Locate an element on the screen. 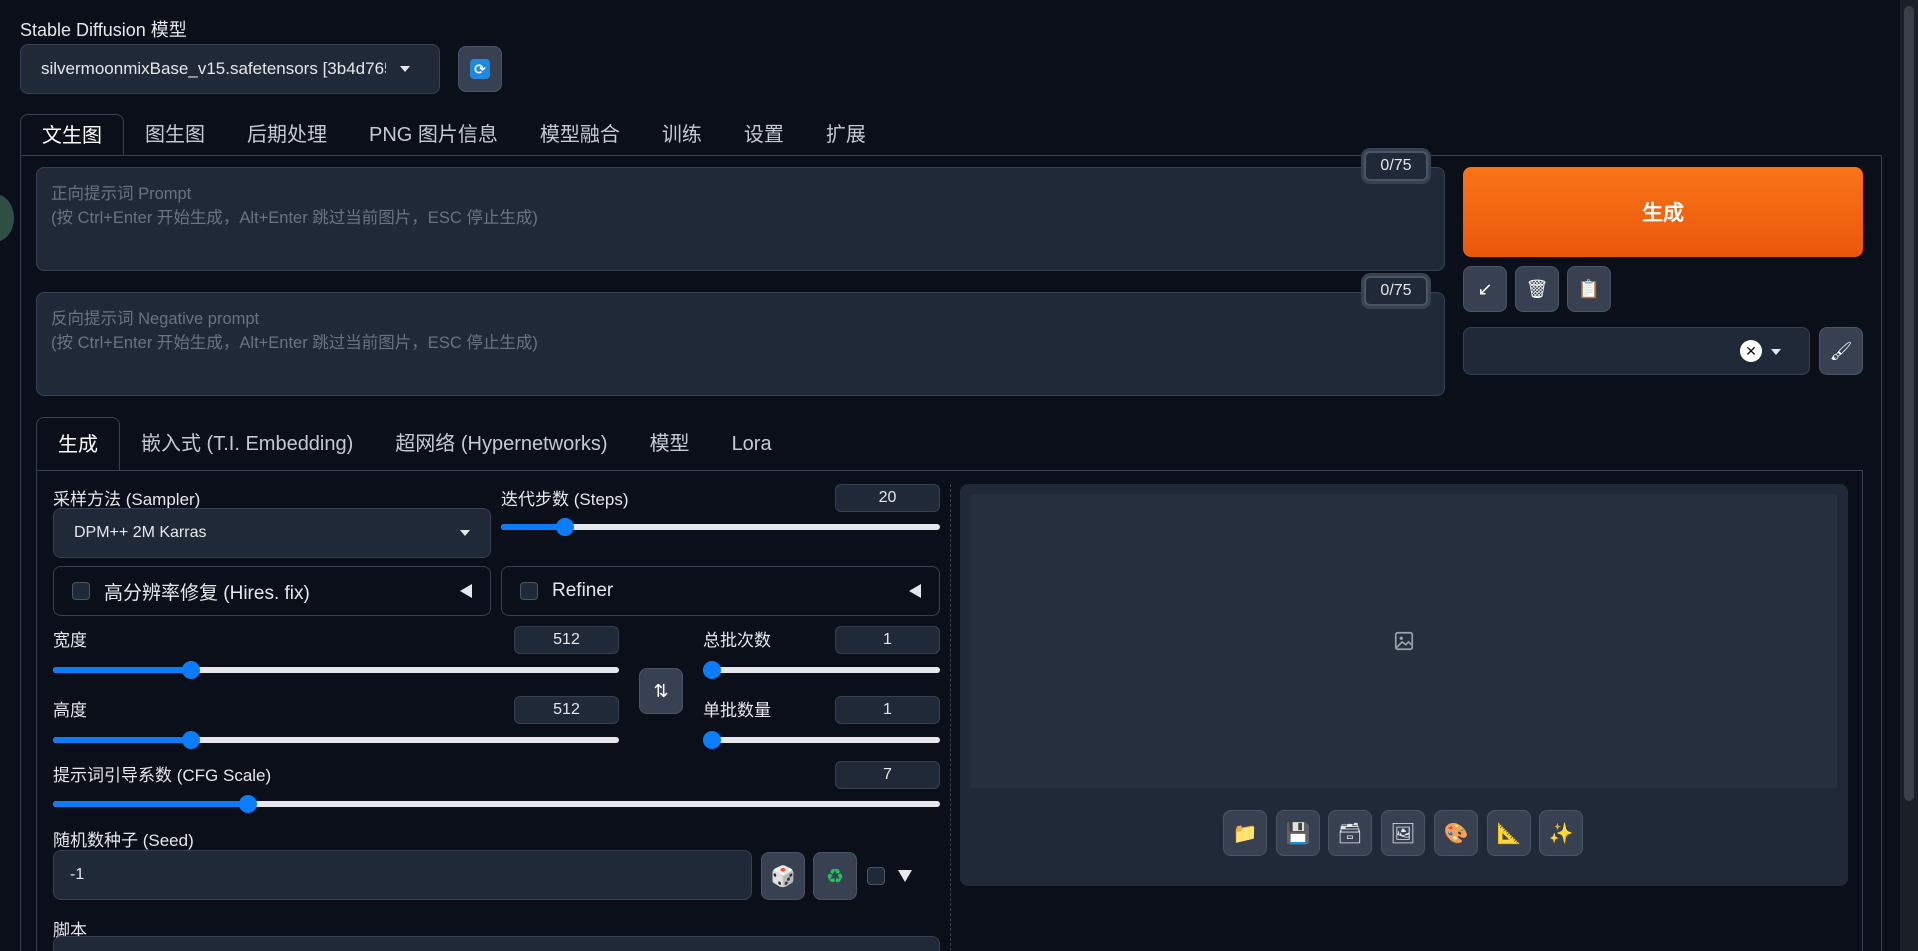  gen-tabs-divider is located at coordinates (949, 470).